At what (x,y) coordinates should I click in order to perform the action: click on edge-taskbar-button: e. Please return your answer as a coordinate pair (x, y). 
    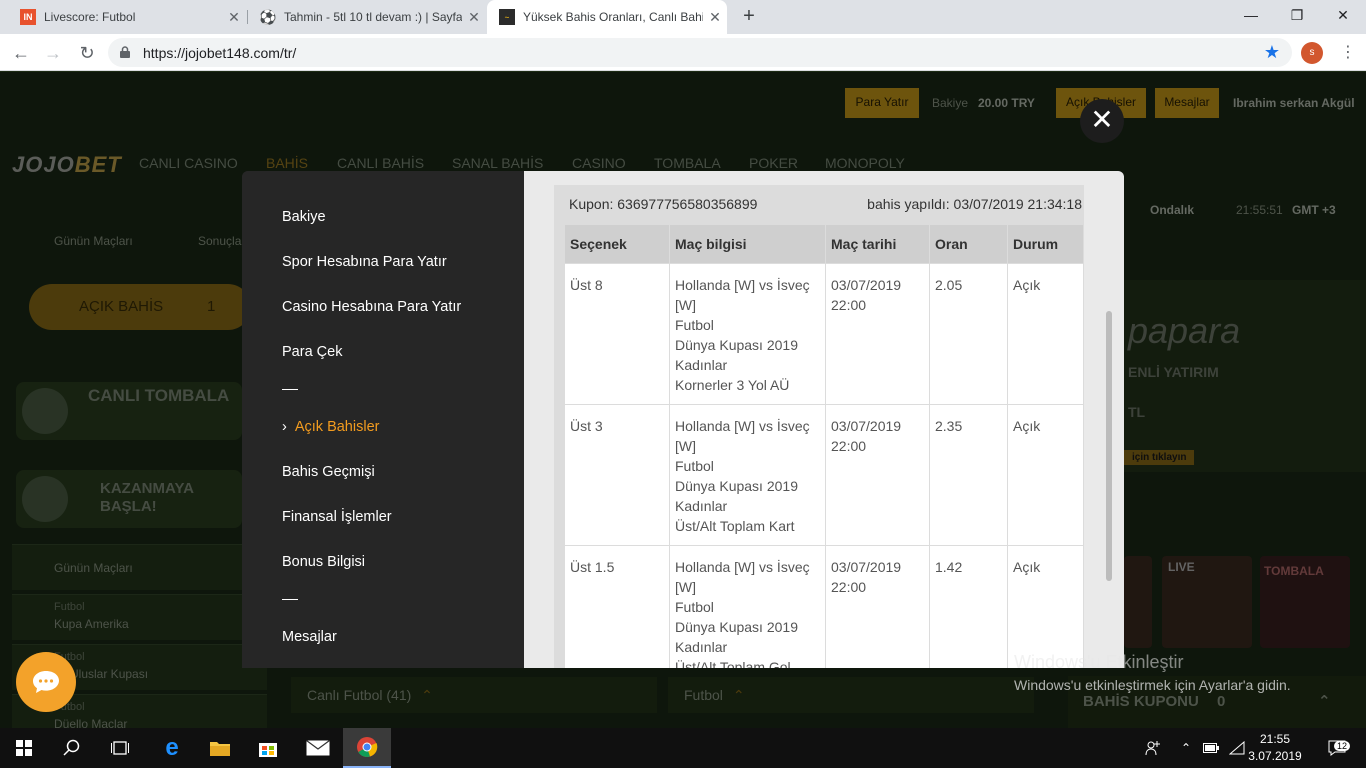
    Looking at the image, I should click on (172, 748).